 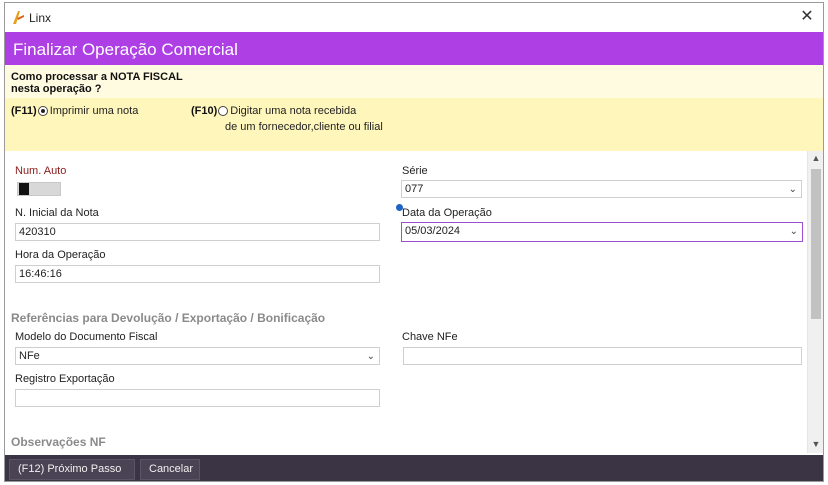 What do you see at coordinates (602, 232) in the screenshot?
I see `data-operacao-select: 05/03/2024 ⌄` at bounding box center [602, 232].